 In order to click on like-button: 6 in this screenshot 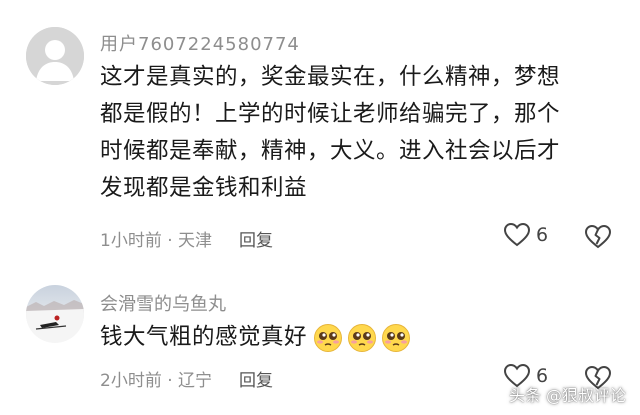, I will do `click(526, 235)`.